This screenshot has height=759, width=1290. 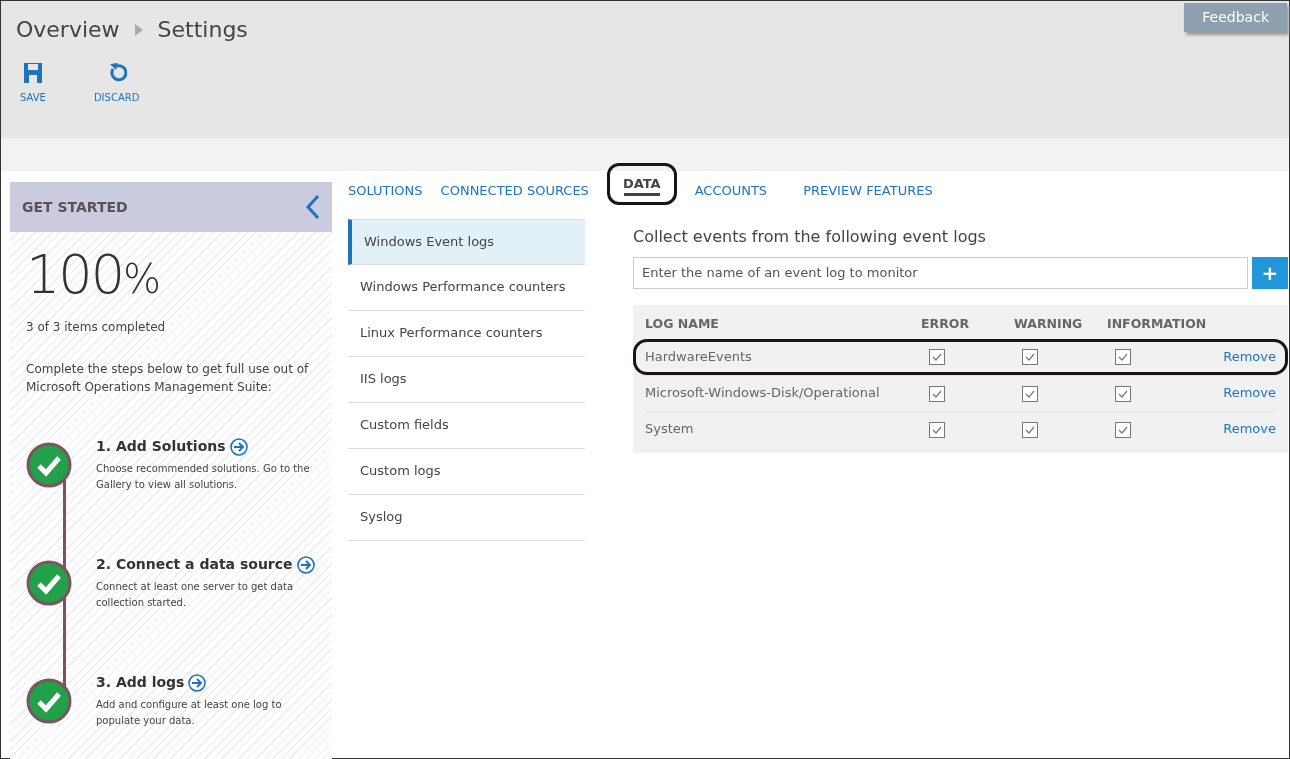 What do you see at coordinates (940, 272) in the screenshot?
I see `event-log-input: Enter the name of an event log to monitor` at bounding box center [940, 272].